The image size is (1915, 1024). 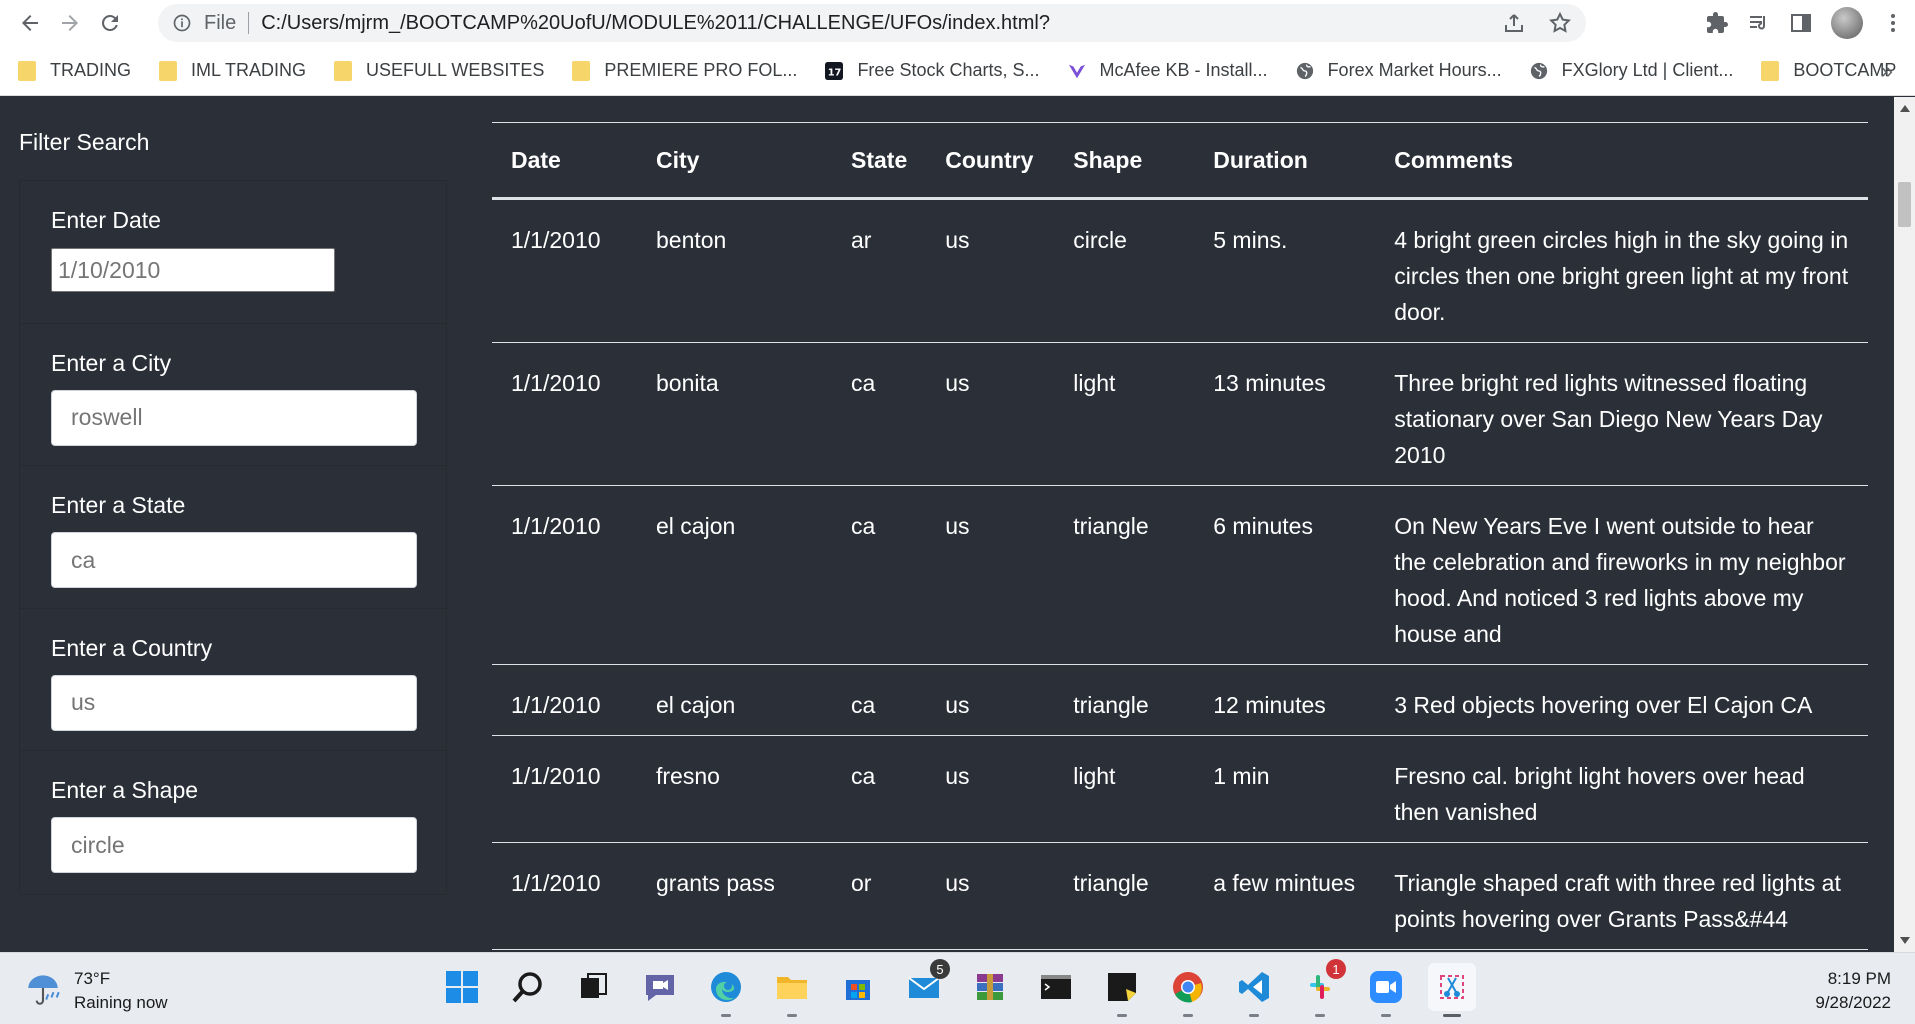 I want to click on task-view-button, so click(x=594, y=987).